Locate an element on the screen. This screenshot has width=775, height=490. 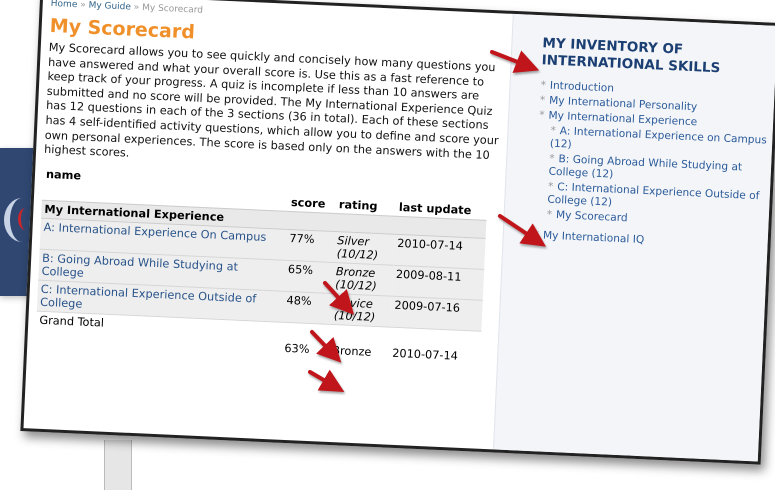
sidebar-item-label: My International IQ is located at coordinates (594, 237).